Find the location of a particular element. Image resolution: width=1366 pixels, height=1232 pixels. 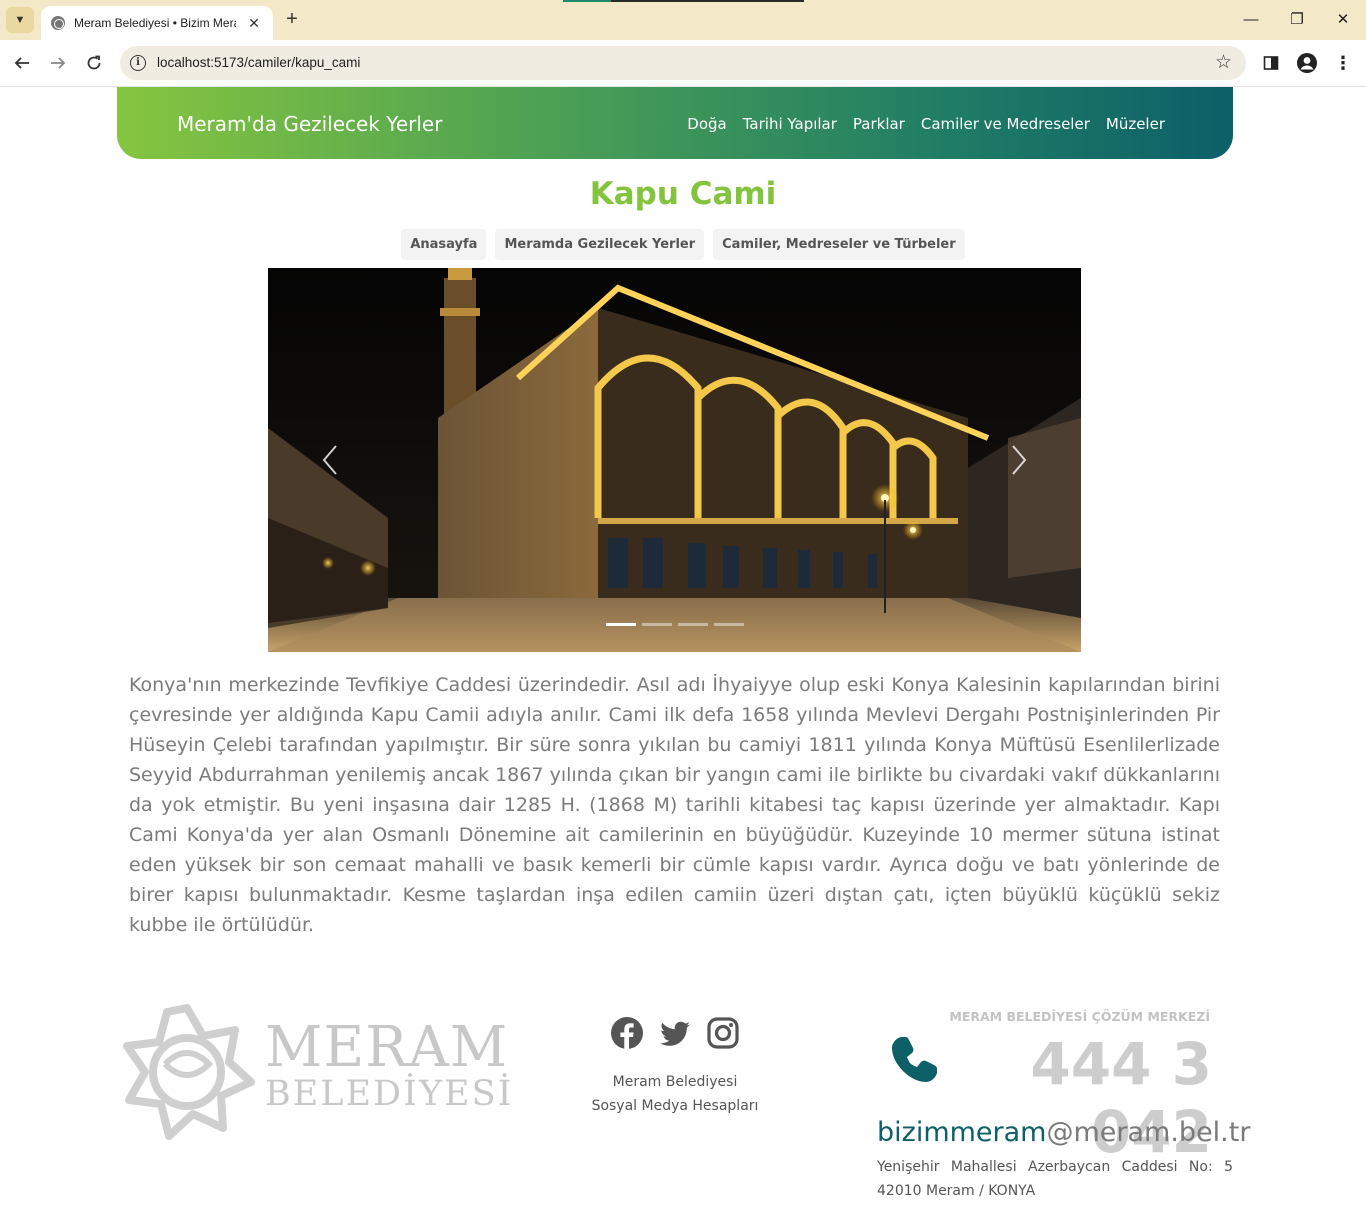

back-button is located at coordinates (22, 63).